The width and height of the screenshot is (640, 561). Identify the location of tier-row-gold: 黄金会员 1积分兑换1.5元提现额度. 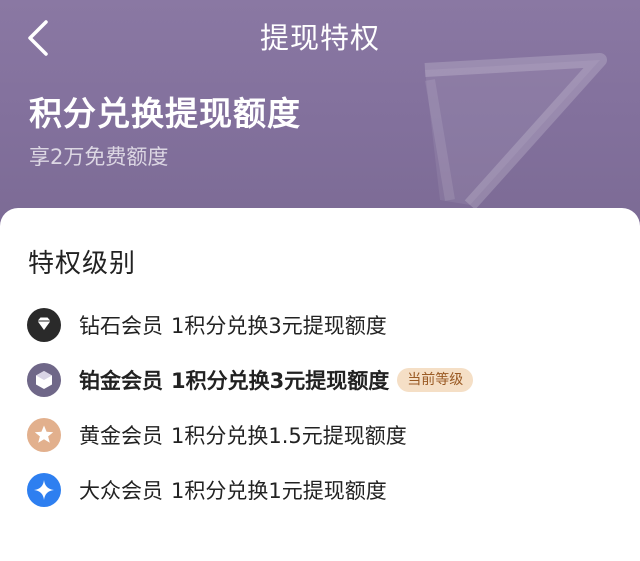
(327, 436).